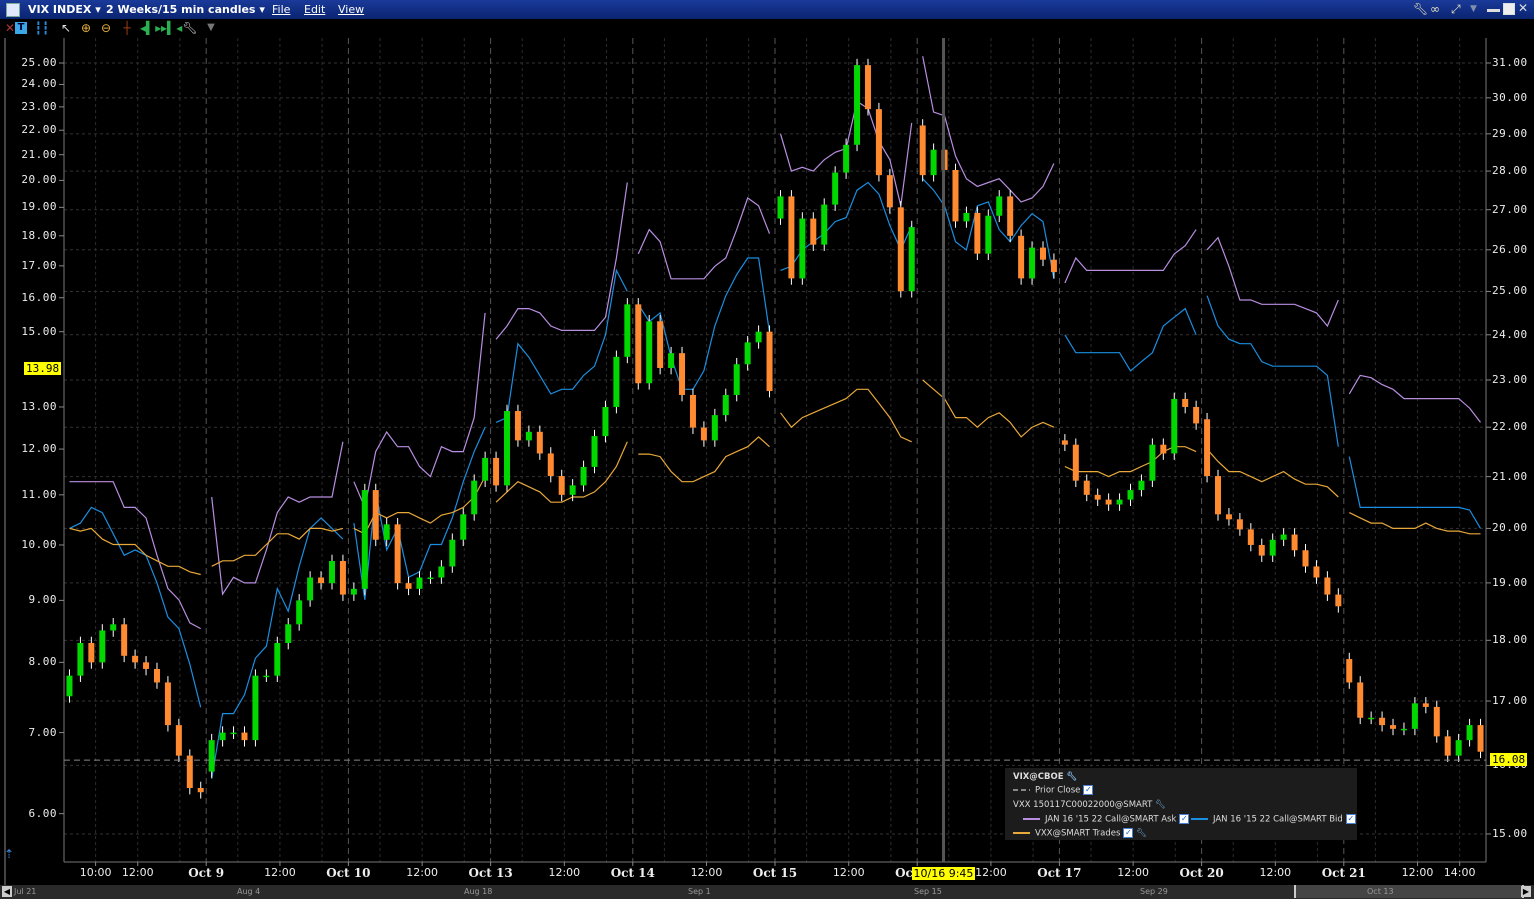  I want to click on x-axis-day-label: Oct 13, so click(490, 873).